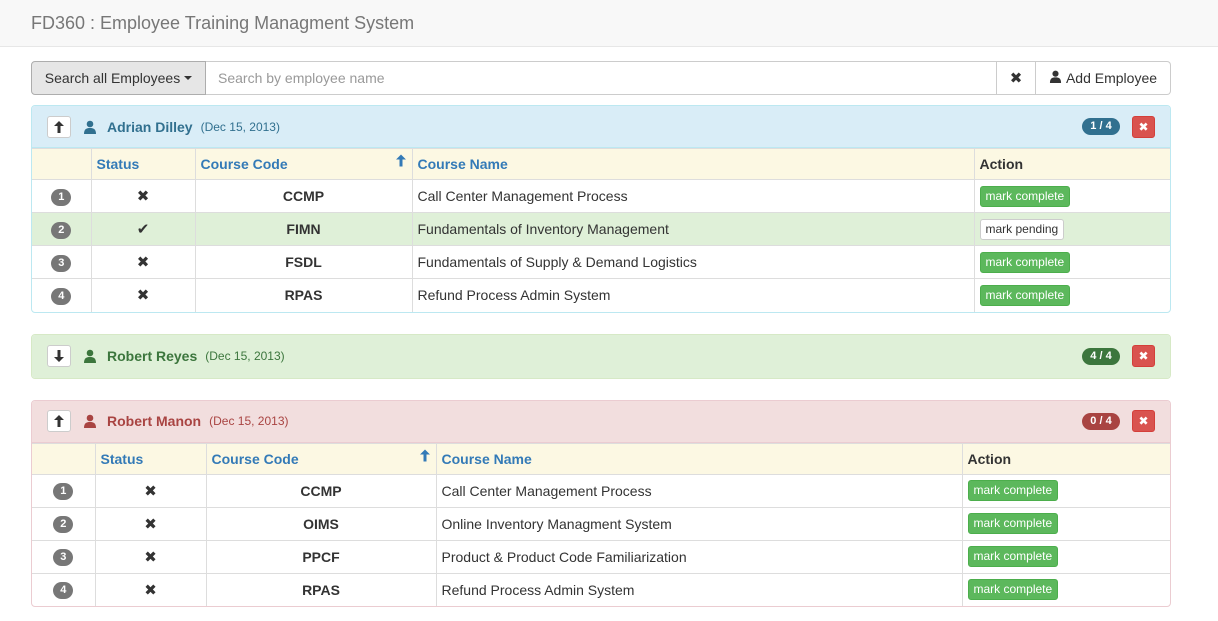 This screenshot has height=621, width=1218. I want to click on employee-panel: Robert Reyes (Dec 15, 2013) 4 / 4 ✖, so click(601, 356).